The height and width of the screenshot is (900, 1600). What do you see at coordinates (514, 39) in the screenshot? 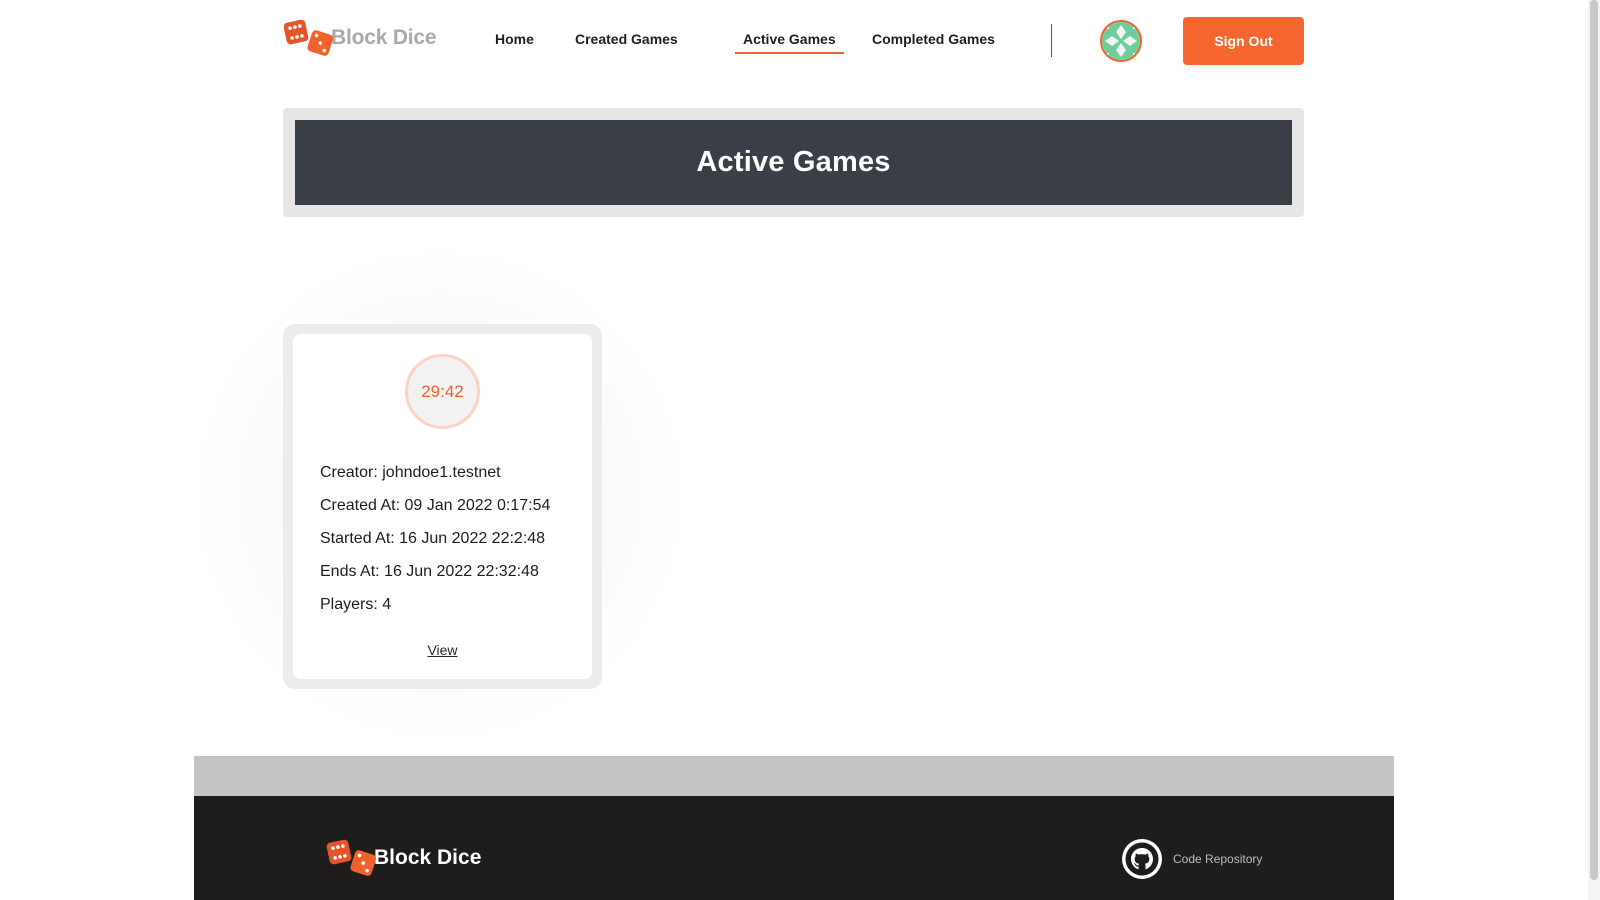
I see `nav-home: Home` at bounding box center [514, 39].